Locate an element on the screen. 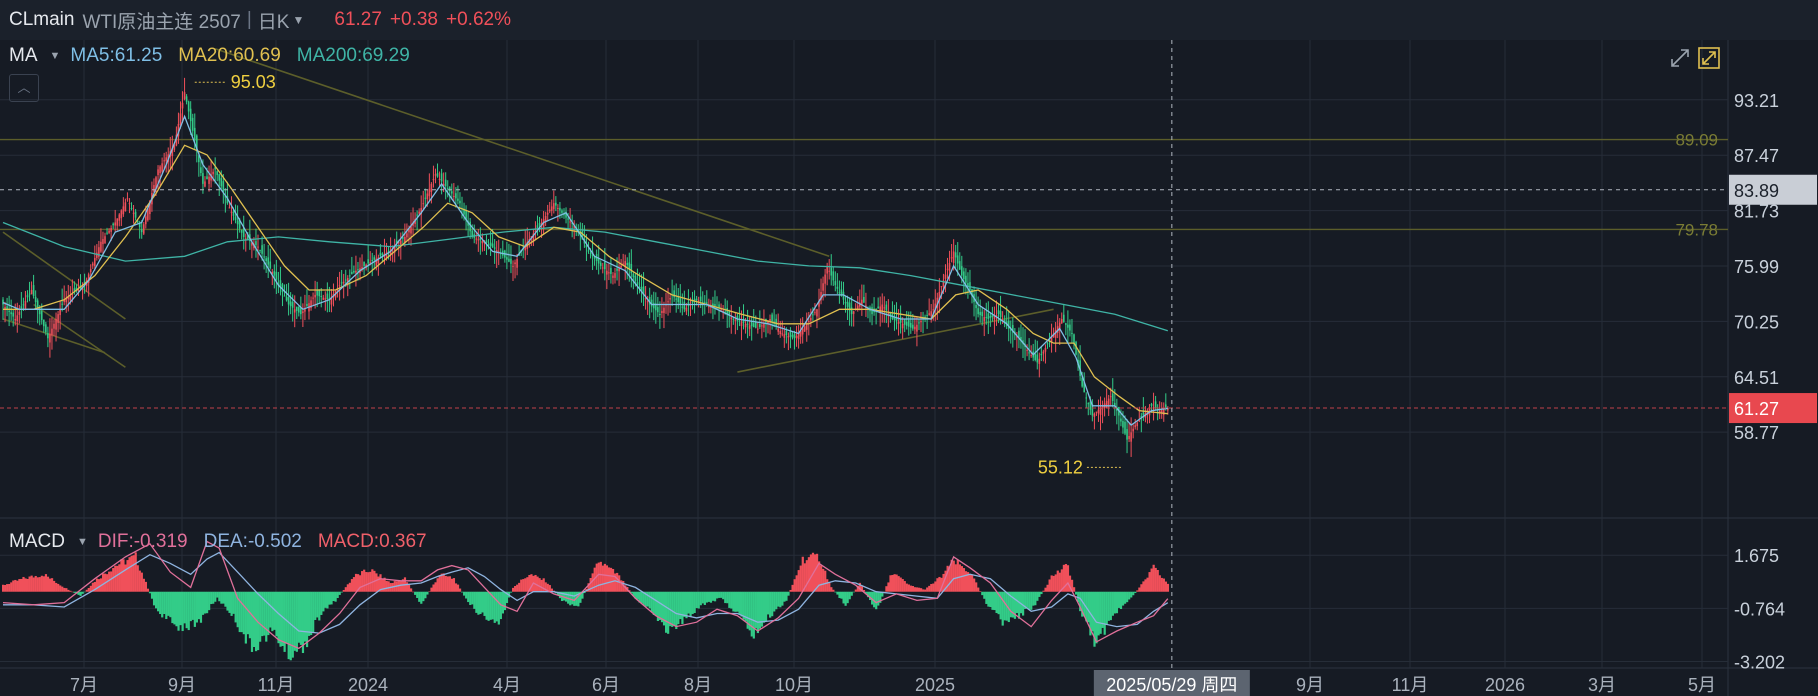 This screenshot has height=696, width=1818. macd-indicator-label: MACD is located at coordinates (37, 542).